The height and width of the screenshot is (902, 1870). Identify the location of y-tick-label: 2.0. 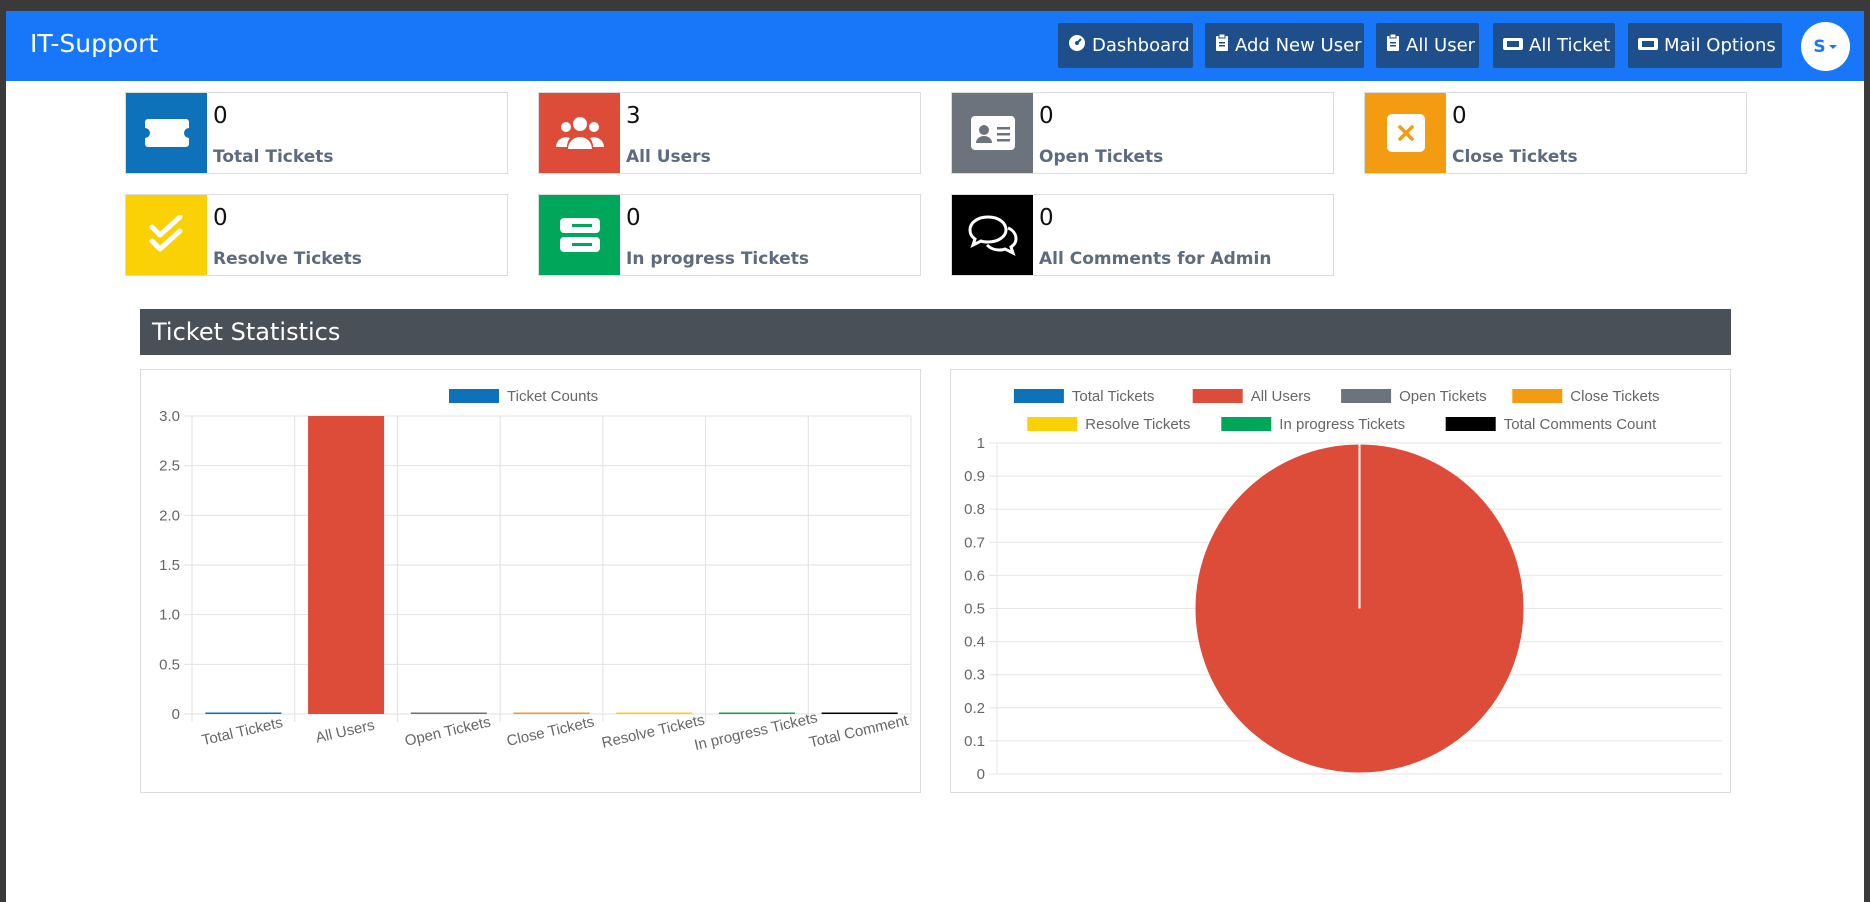
(169, 515).